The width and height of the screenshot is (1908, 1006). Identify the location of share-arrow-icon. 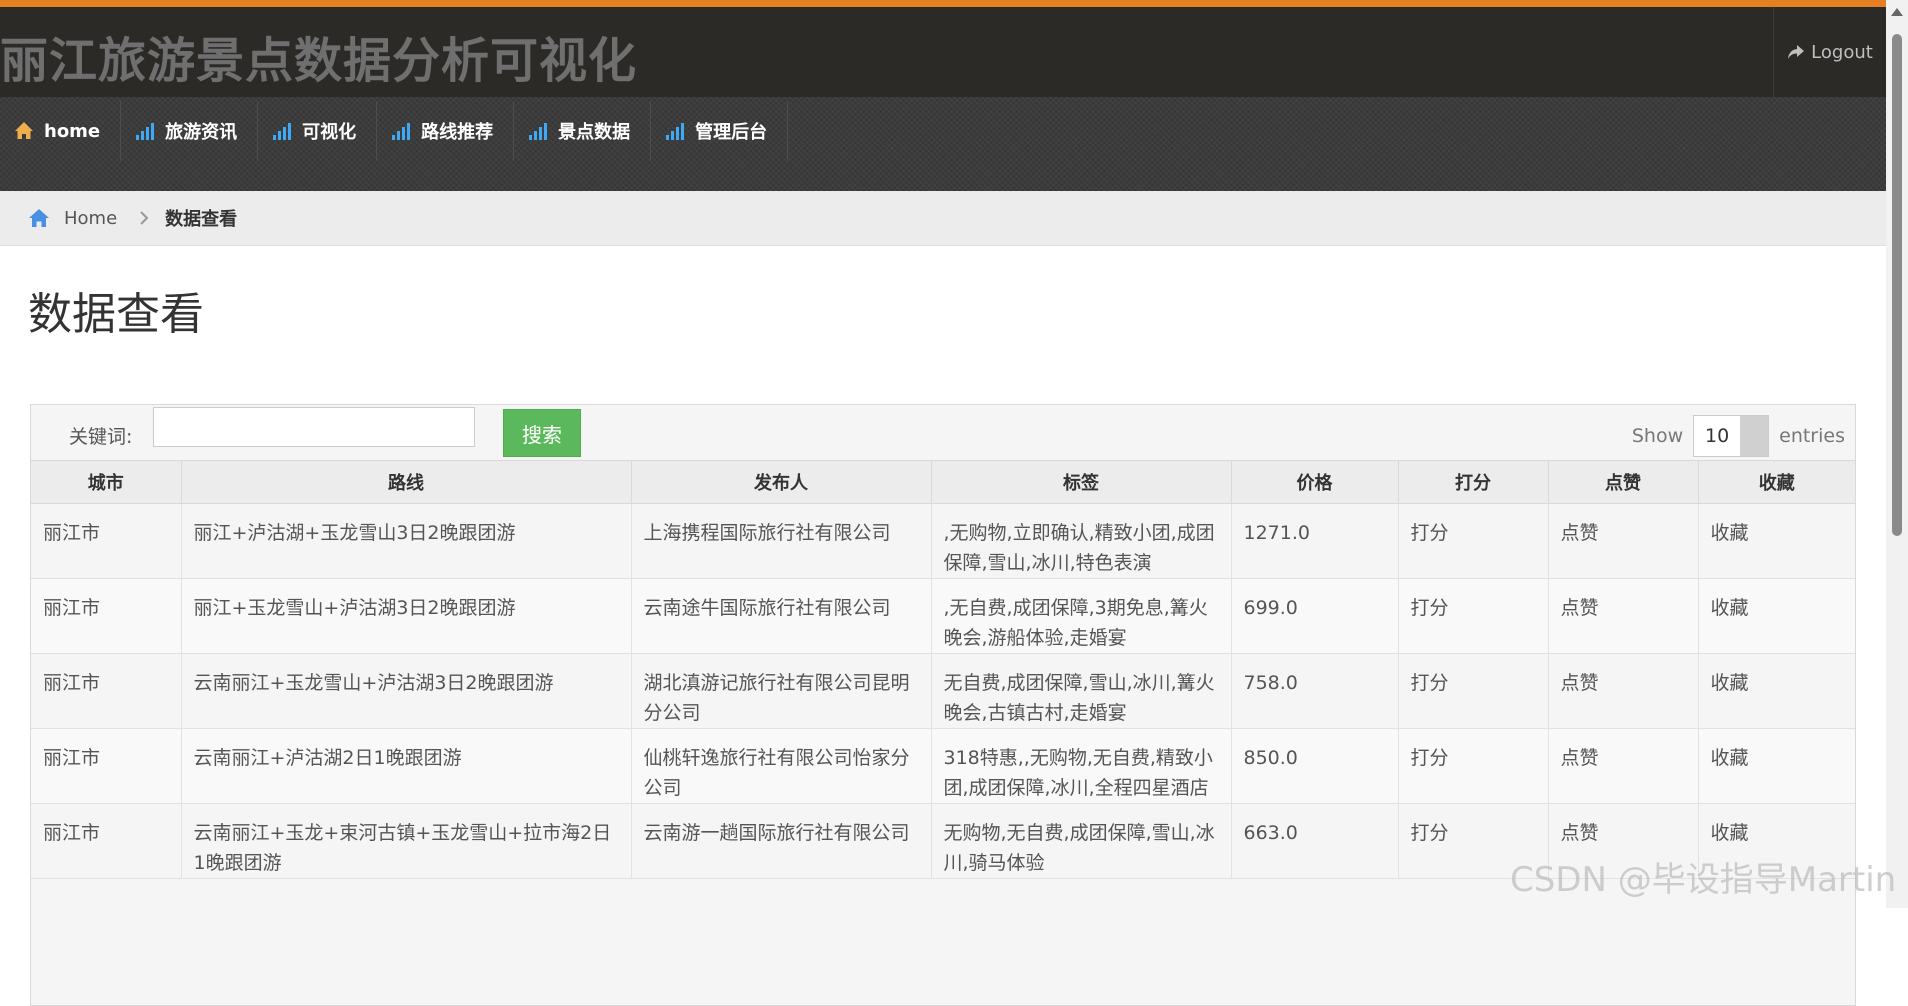
(1796, 52).